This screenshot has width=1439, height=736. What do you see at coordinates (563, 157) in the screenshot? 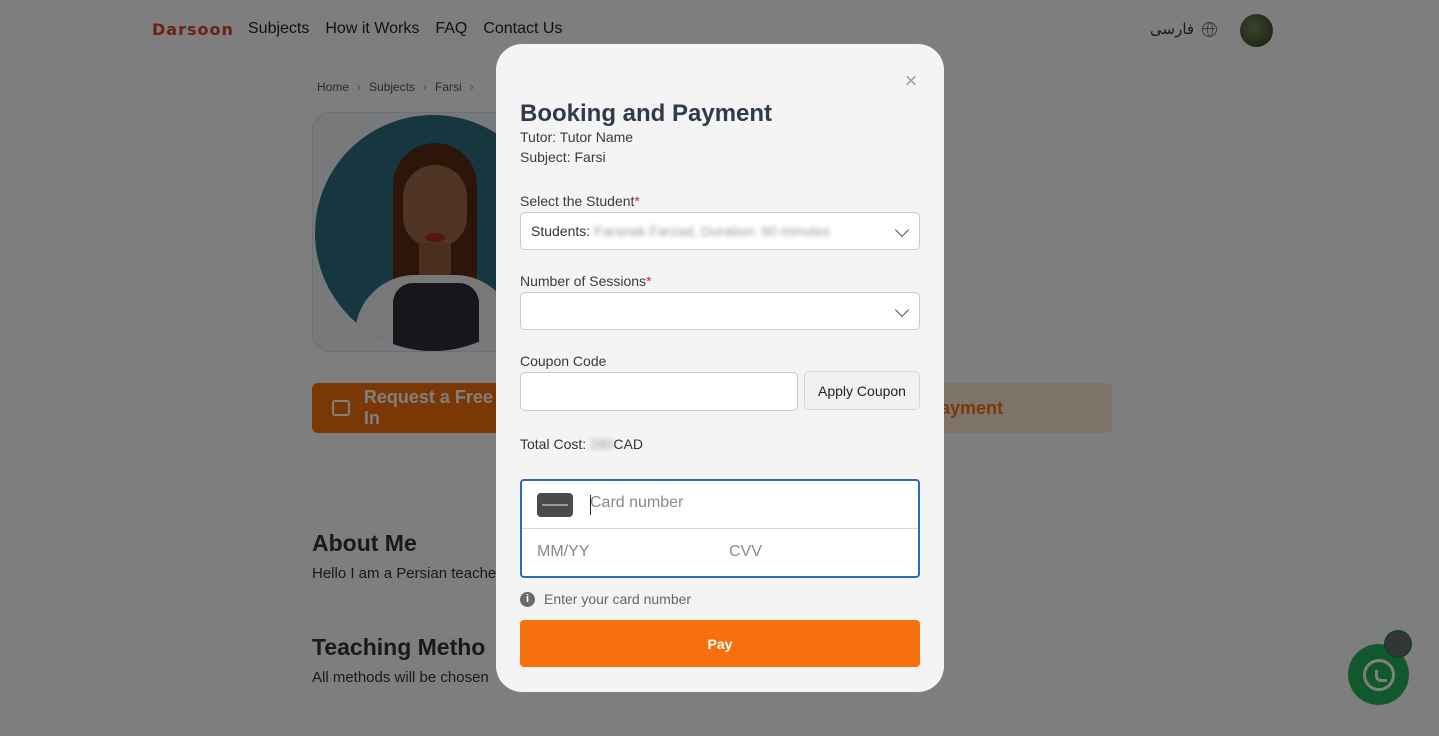
I see `subject-line: Subject: Farsi` at bounding box center [563, 157].